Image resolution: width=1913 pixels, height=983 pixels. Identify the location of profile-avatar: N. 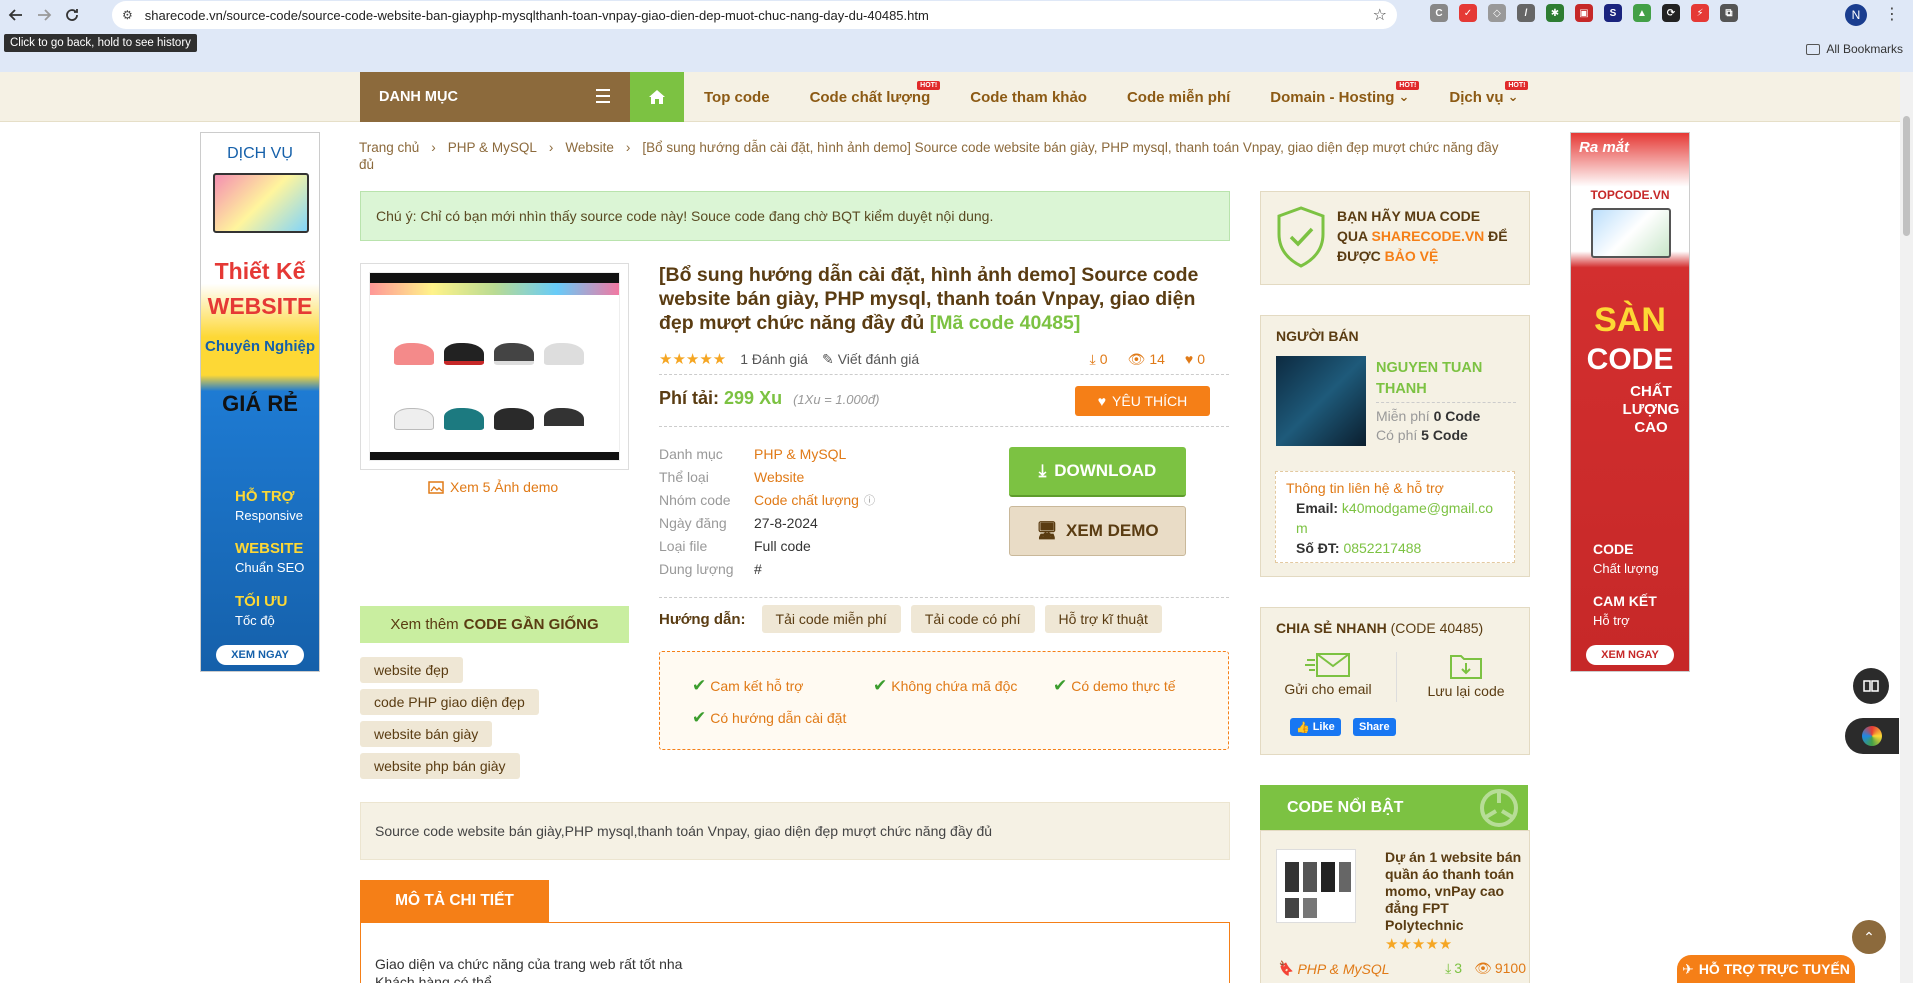
(1856, 15).